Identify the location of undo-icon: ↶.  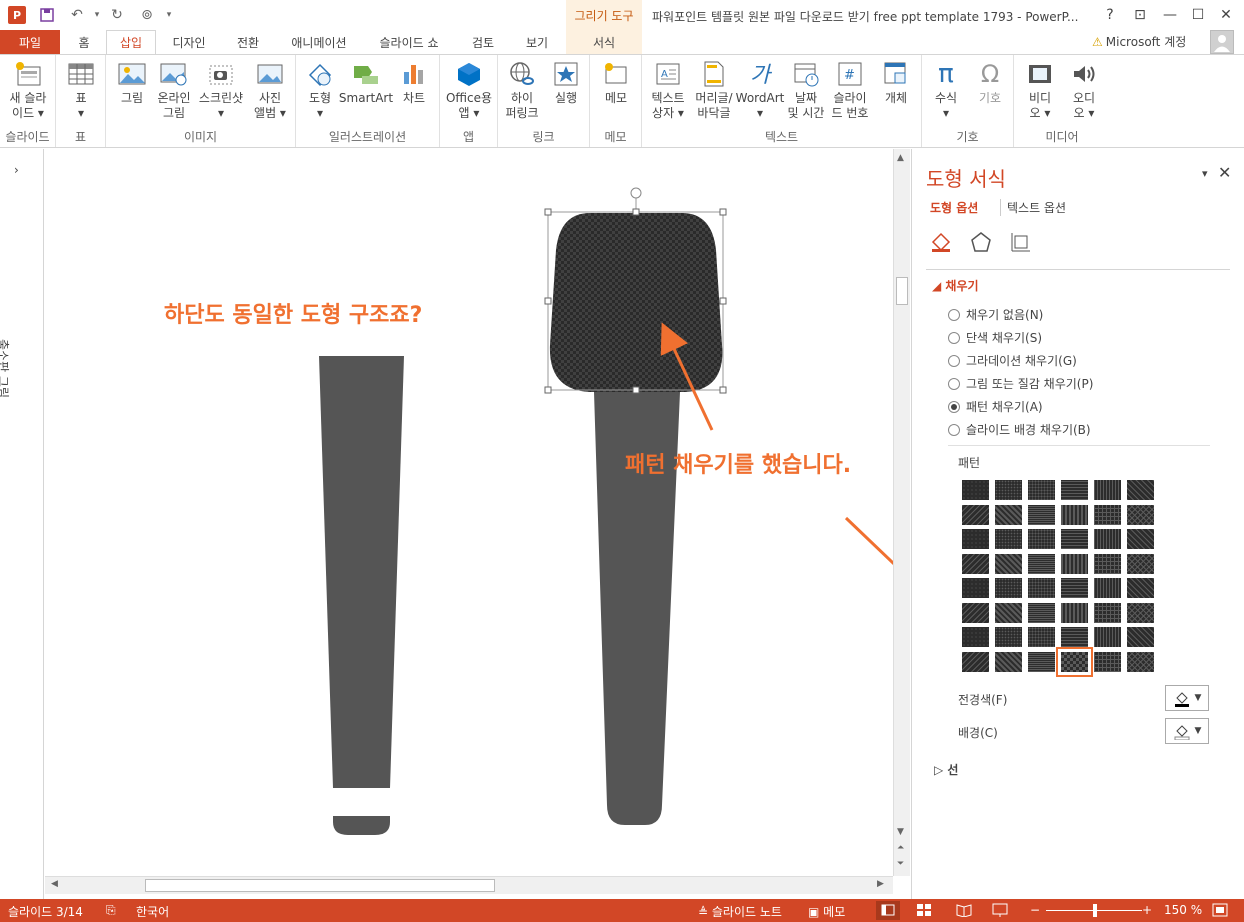
(77, 15).